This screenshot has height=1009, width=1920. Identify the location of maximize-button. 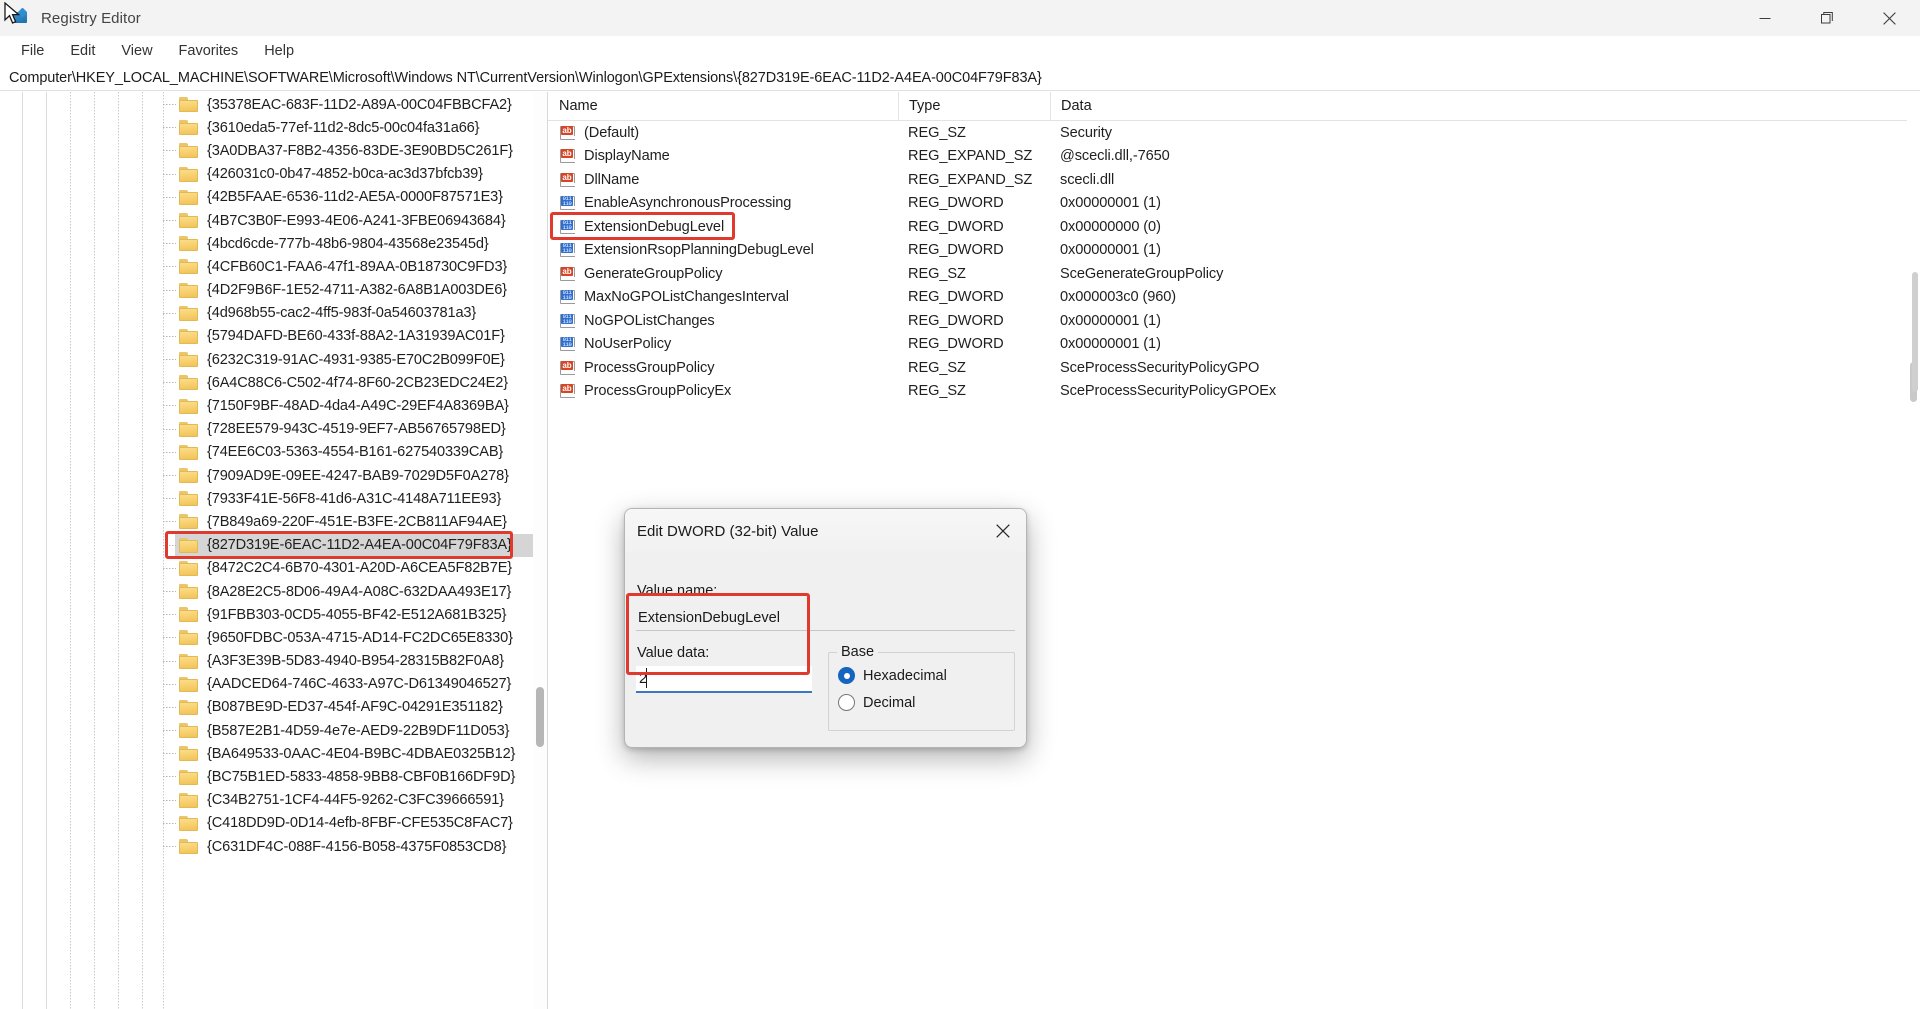
(1827, 18).